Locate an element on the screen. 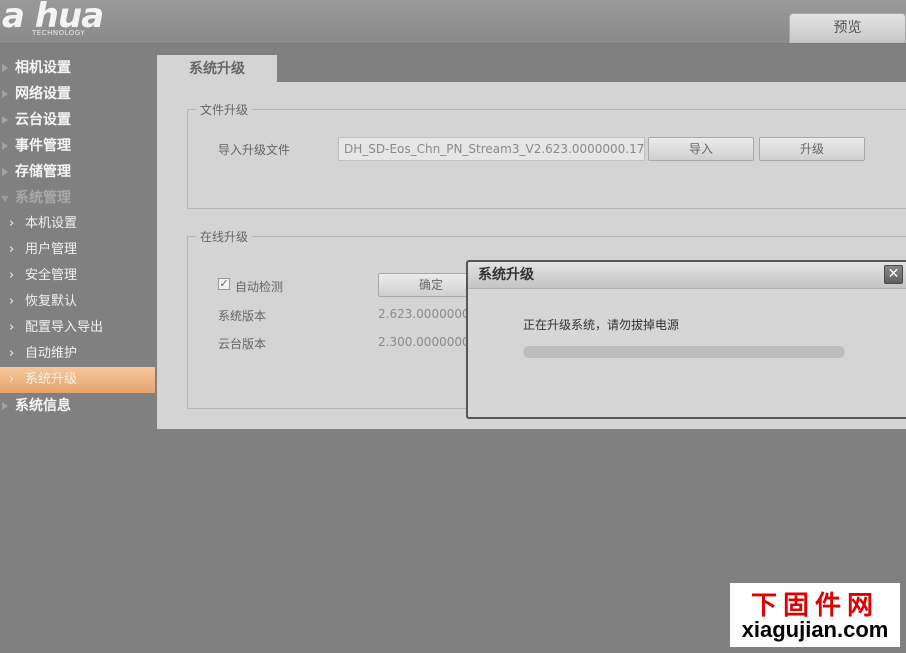  system-version-label: 系统版本 is located at coordinates (242, 316).